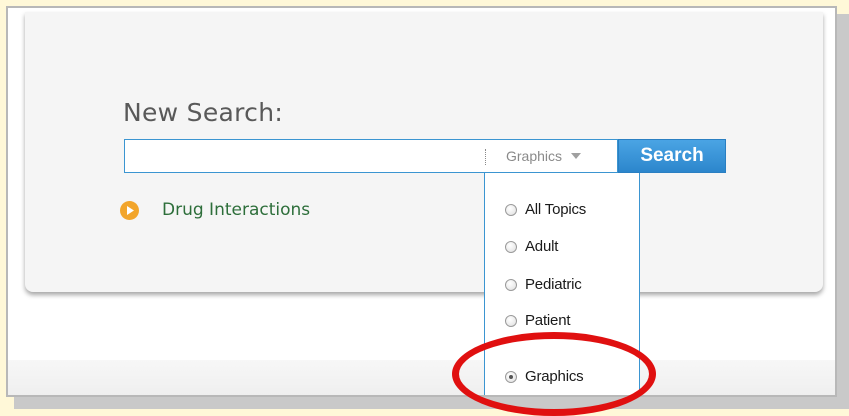  Describe the element at coordinates (203, 112) in the screenshot. I see `page-title: New Search:` at that location.